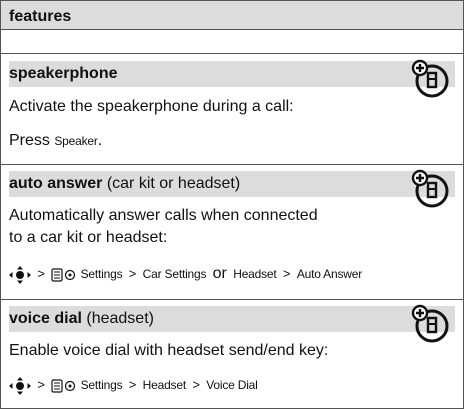  I want to click on table-header: features, so click(232, 15).